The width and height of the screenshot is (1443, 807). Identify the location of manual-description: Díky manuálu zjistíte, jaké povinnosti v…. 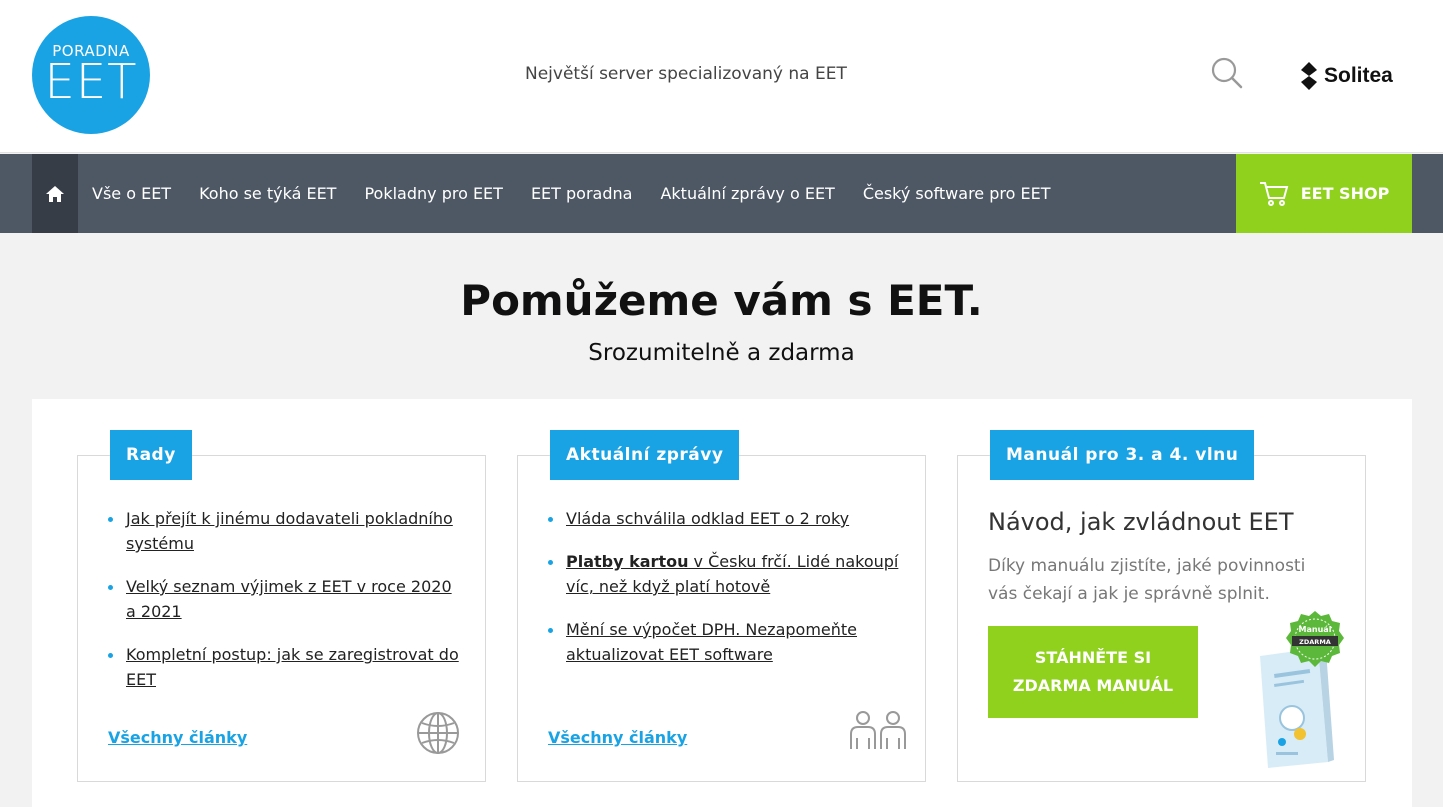
(1147, 580).